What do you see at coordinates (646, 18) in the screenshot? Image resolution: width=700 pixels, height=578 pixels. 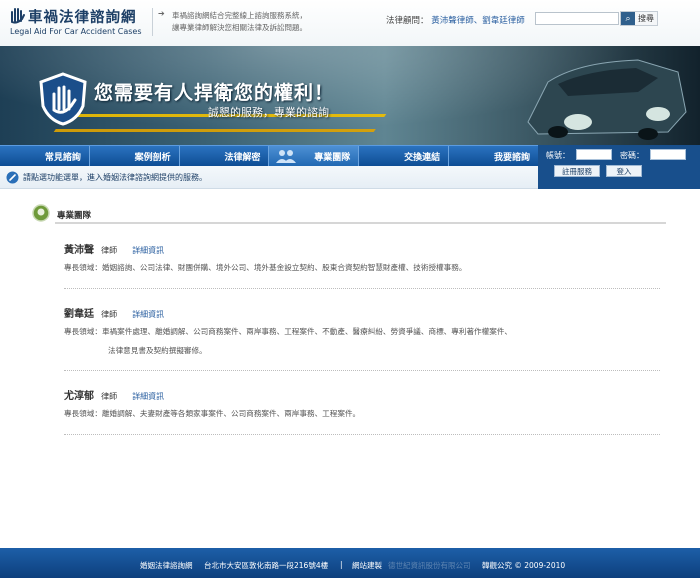 I see `search-button-label: 搜尋` at bounding box center [646, 18].